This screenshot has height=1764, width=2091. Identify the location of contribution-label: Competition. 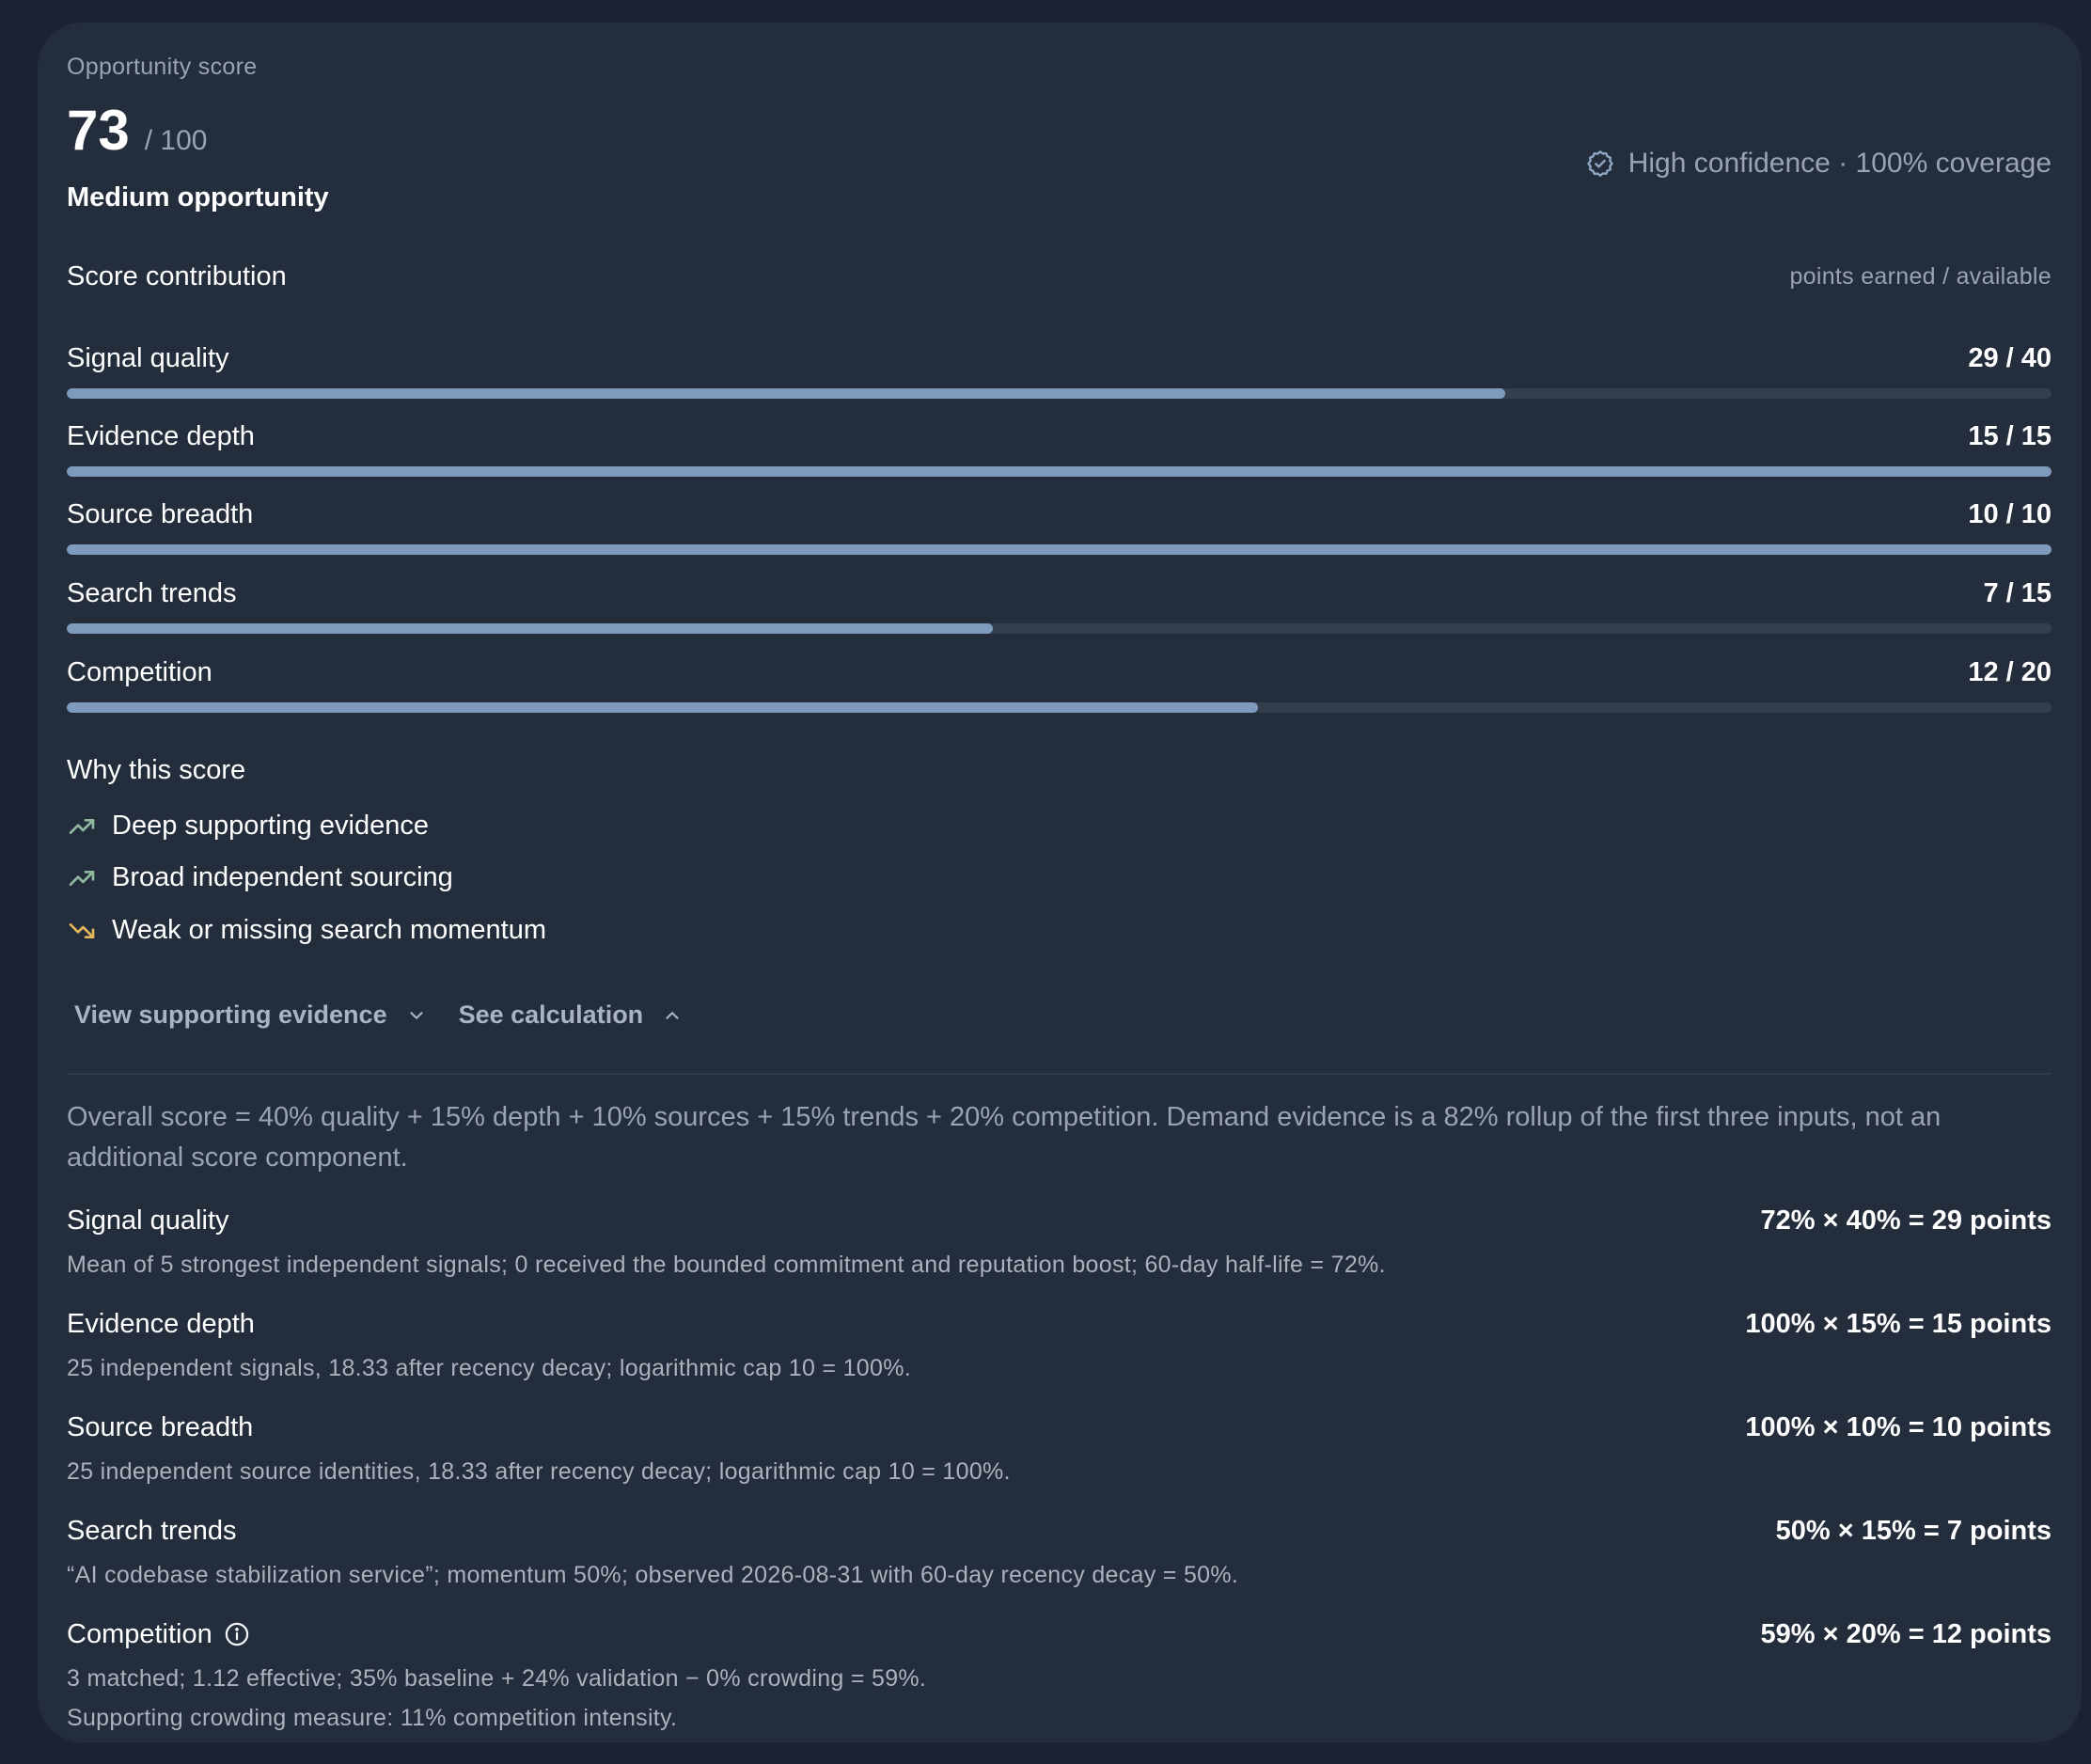
(139, 671).